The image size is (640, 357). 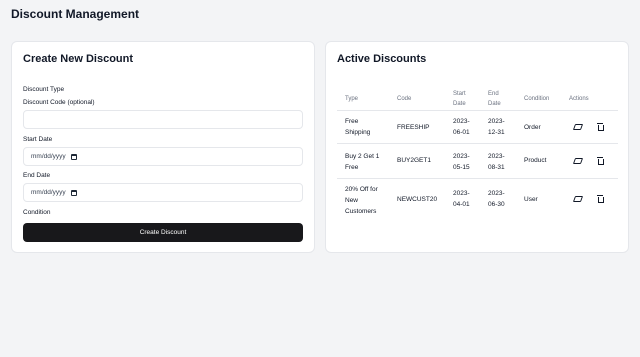 What do you see at coordinates (362, 162) in the screenshot?
I see `row-type: Buy 2 Get 1 Free` at bounding box center [362, 162].